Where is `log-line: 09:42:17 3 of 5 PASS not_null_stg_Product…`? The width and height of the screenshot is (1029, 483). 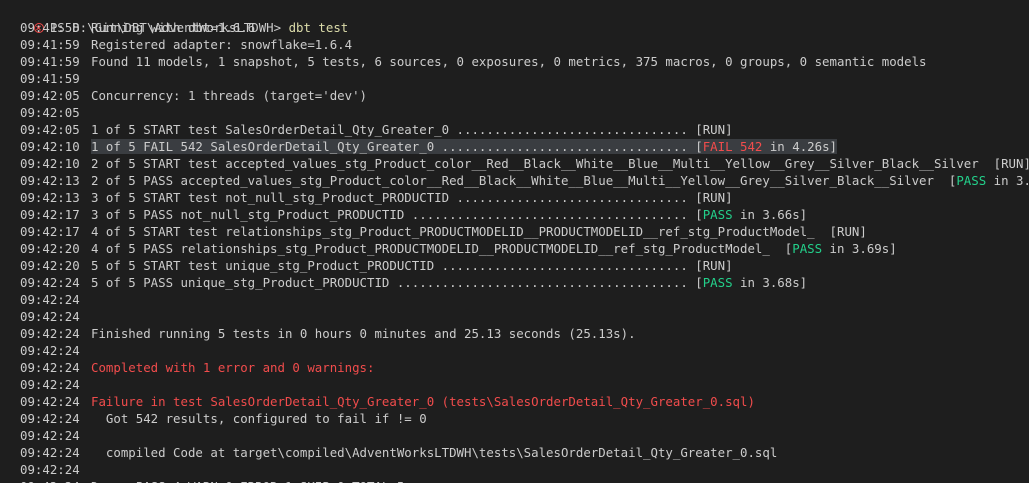
log-line: 09:42:17 3 of 5 PASS not_null_stg_Product… is located at coordinates (413, 214).